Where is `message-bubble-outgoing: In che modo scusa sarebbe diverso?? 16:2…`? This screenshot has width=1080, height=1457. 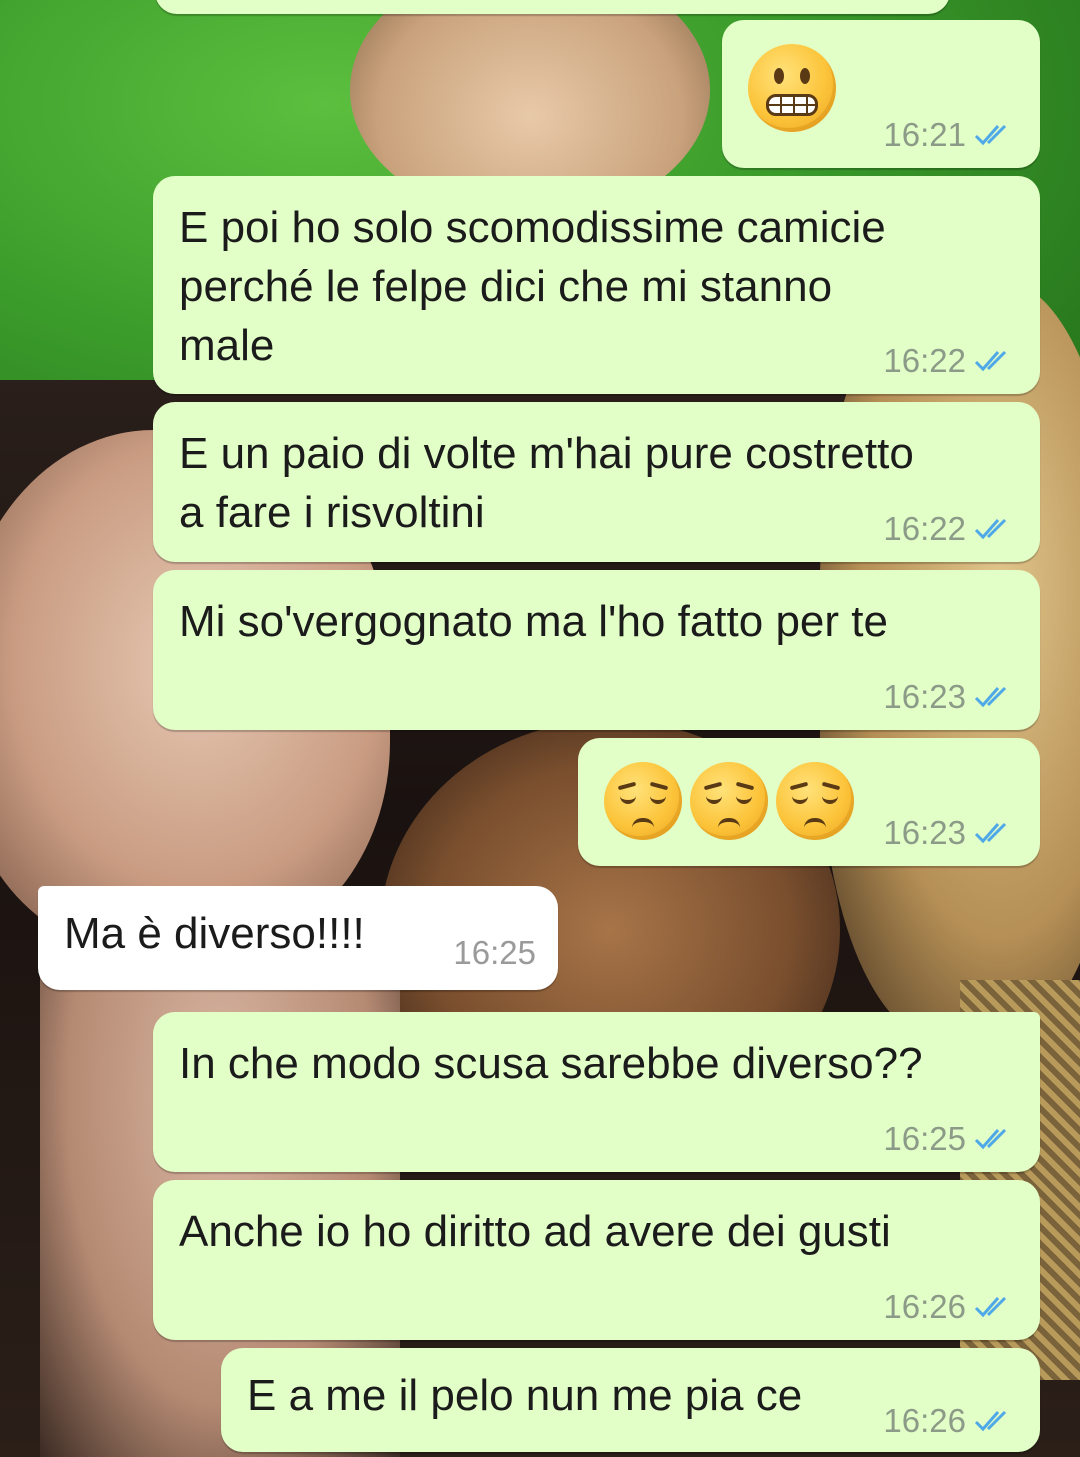
message-bubble-outgoing: In che modo scusa sarebbe diverso?? 16:2… is located at coordinates (596, 1092).